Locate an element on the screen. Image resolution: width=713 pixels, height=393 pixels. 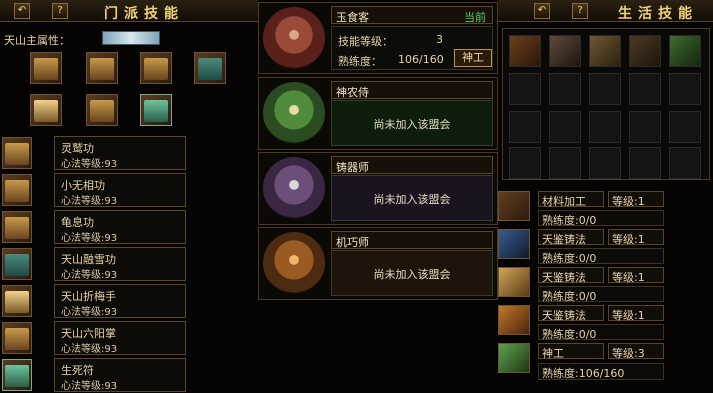
skill-row: 天山折梅手 心法等级:93 is located at coordinates (94, 301).